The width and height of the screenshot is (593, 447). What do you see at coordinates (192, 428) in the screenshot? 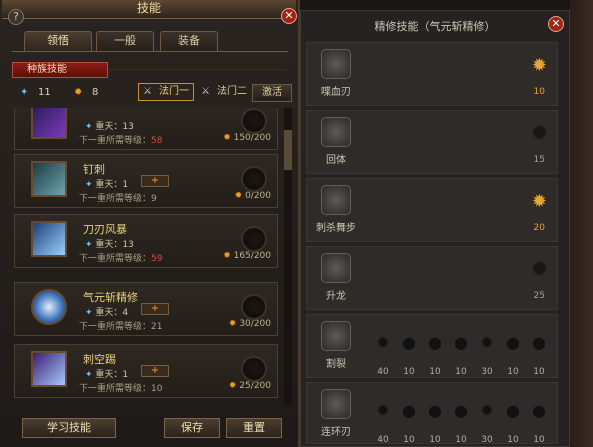
I see `save-button: 保存` at bounding box center [192, 428].